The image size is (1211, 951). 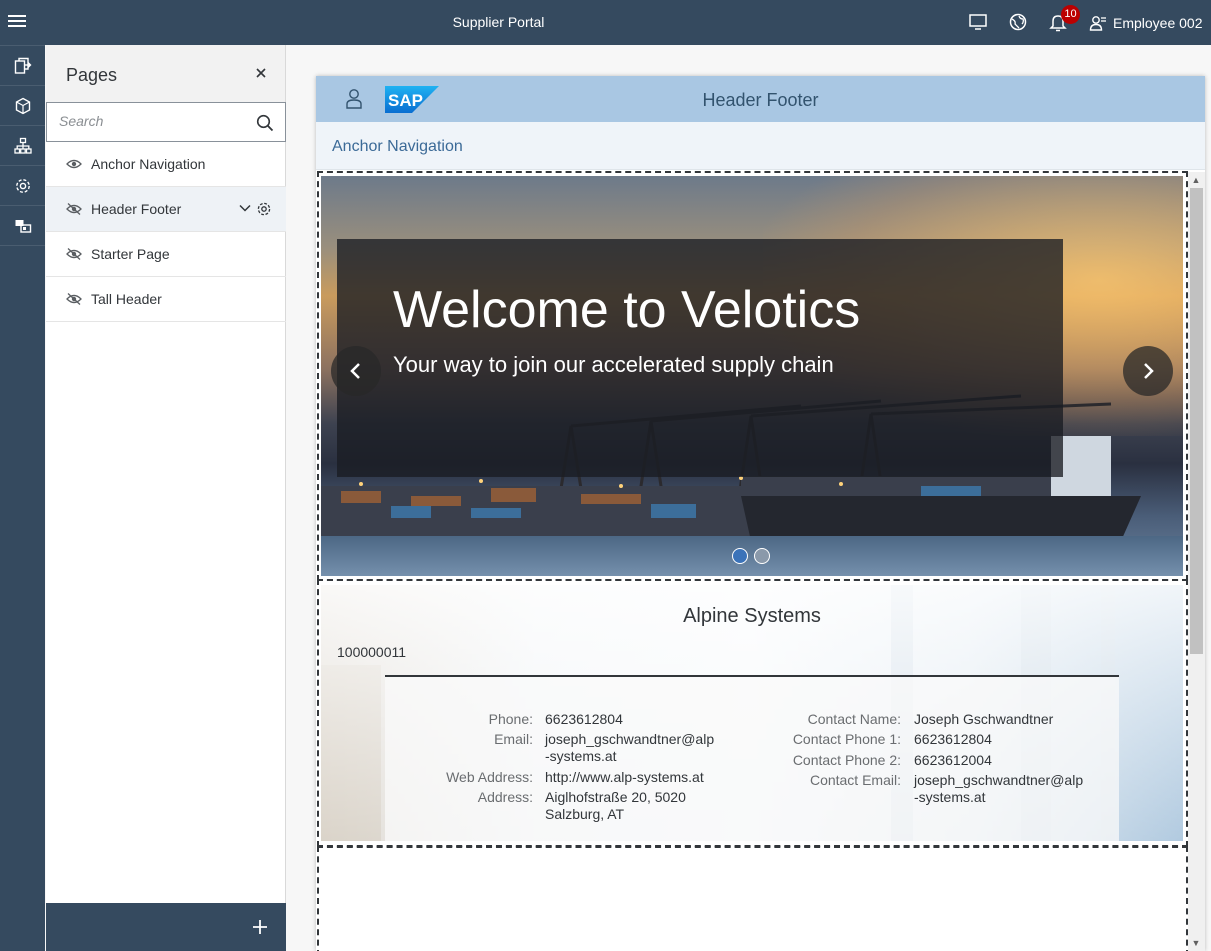 What do you see at coordinates (92, 75) in the screenshot?
I see `pages-panel-title: Pages` at bounding box center [92, 75].